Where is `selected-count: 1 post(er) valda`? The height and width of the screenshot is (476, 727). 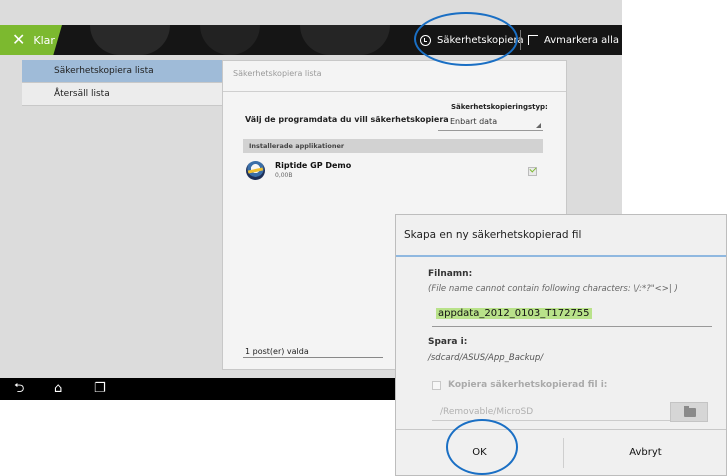
selected-count: 1 post(er) valda is located at coordinates (277, 351).